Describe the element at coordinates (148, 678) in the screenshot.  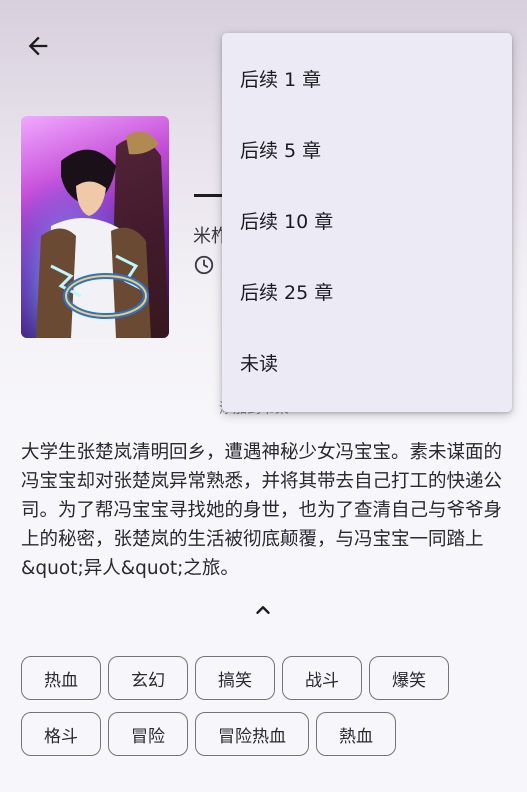
I see `genre-tag: 玄幻` at that location.